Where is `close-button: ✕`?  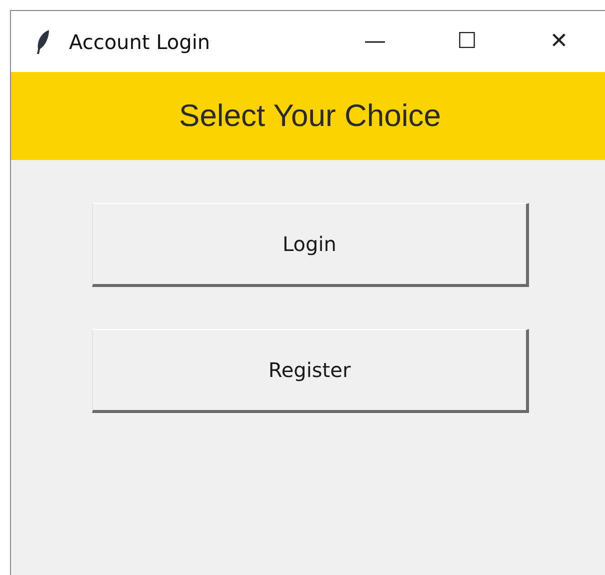 close-button: ✕ is located at coordinates (559, 41).